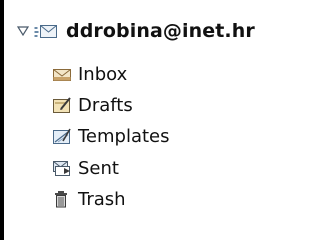 Image resolution: width=323 pixels, height=240 pixels. What do you see at coordinates (46, 31) in the screenshot?
I see `mail-account-icon` at bounding box center [46, 31].